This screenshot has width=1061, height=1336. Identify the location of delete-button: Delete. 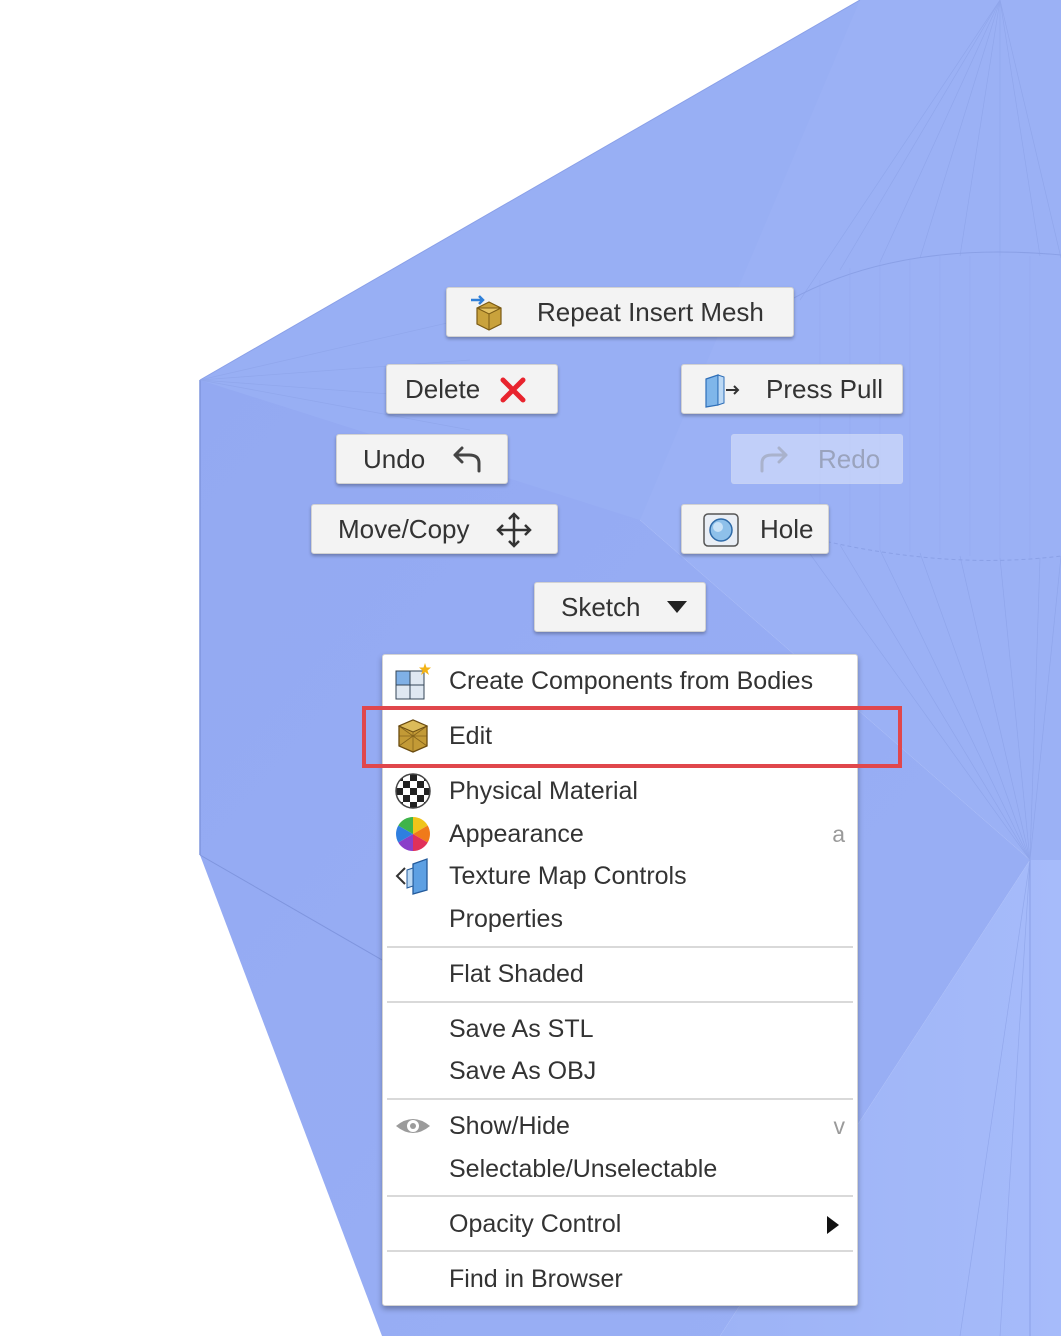
(472, 389).